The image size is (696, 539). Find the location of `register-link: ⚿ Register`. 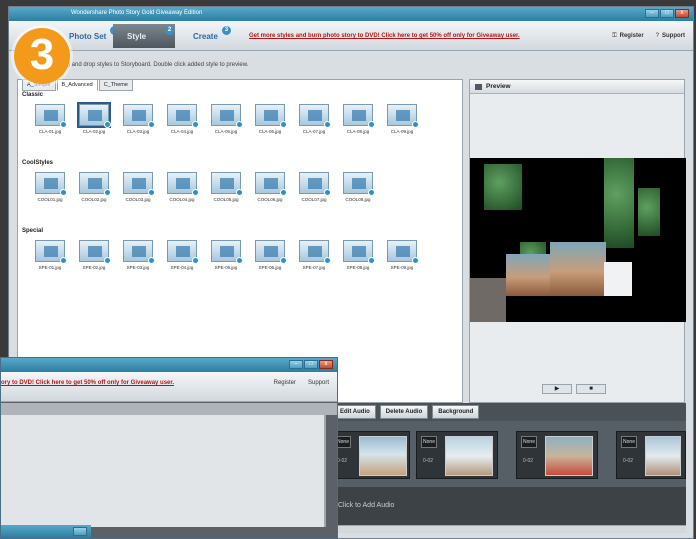

register-link: ⚿ Register is located at coordinates (628, 36).